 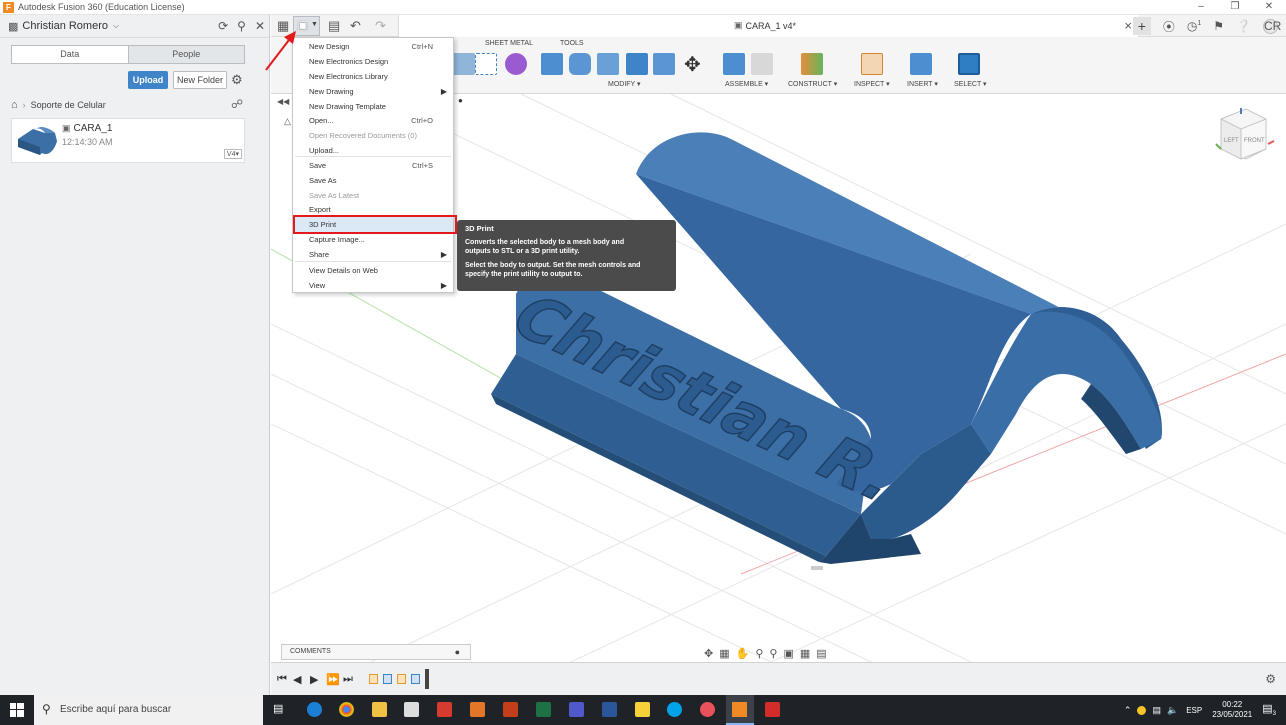 I want to click on menu-item-open-recovered: Open Recovered Documents (0), so click(x=373, y=135).